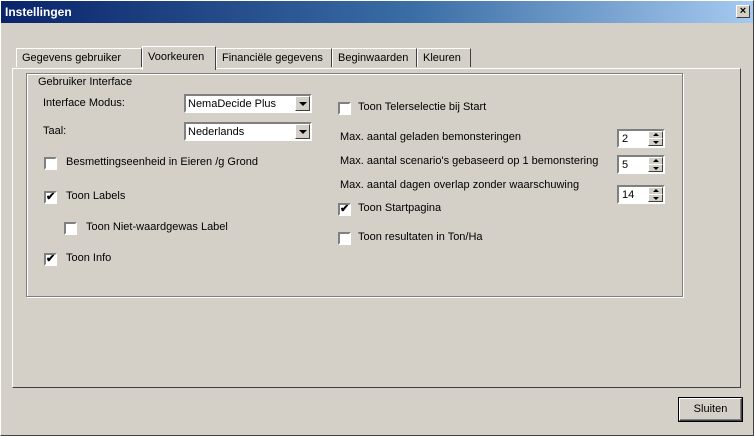 Image resolution: width=754 pixels, height=436 pixels. Describe the element at coordinates (216, 132) in the screenshot. I see `language-value: Nederlands` at that location.